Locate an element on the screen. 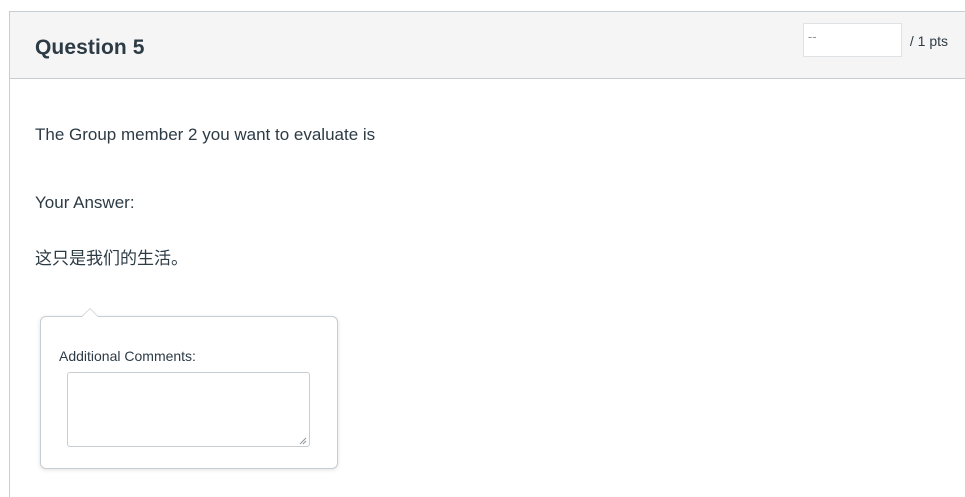 Image resolution: width=965 pixels, height=497 pixels. additional-comments-popover: Additional Comments: is located at coordinates (189, 388).